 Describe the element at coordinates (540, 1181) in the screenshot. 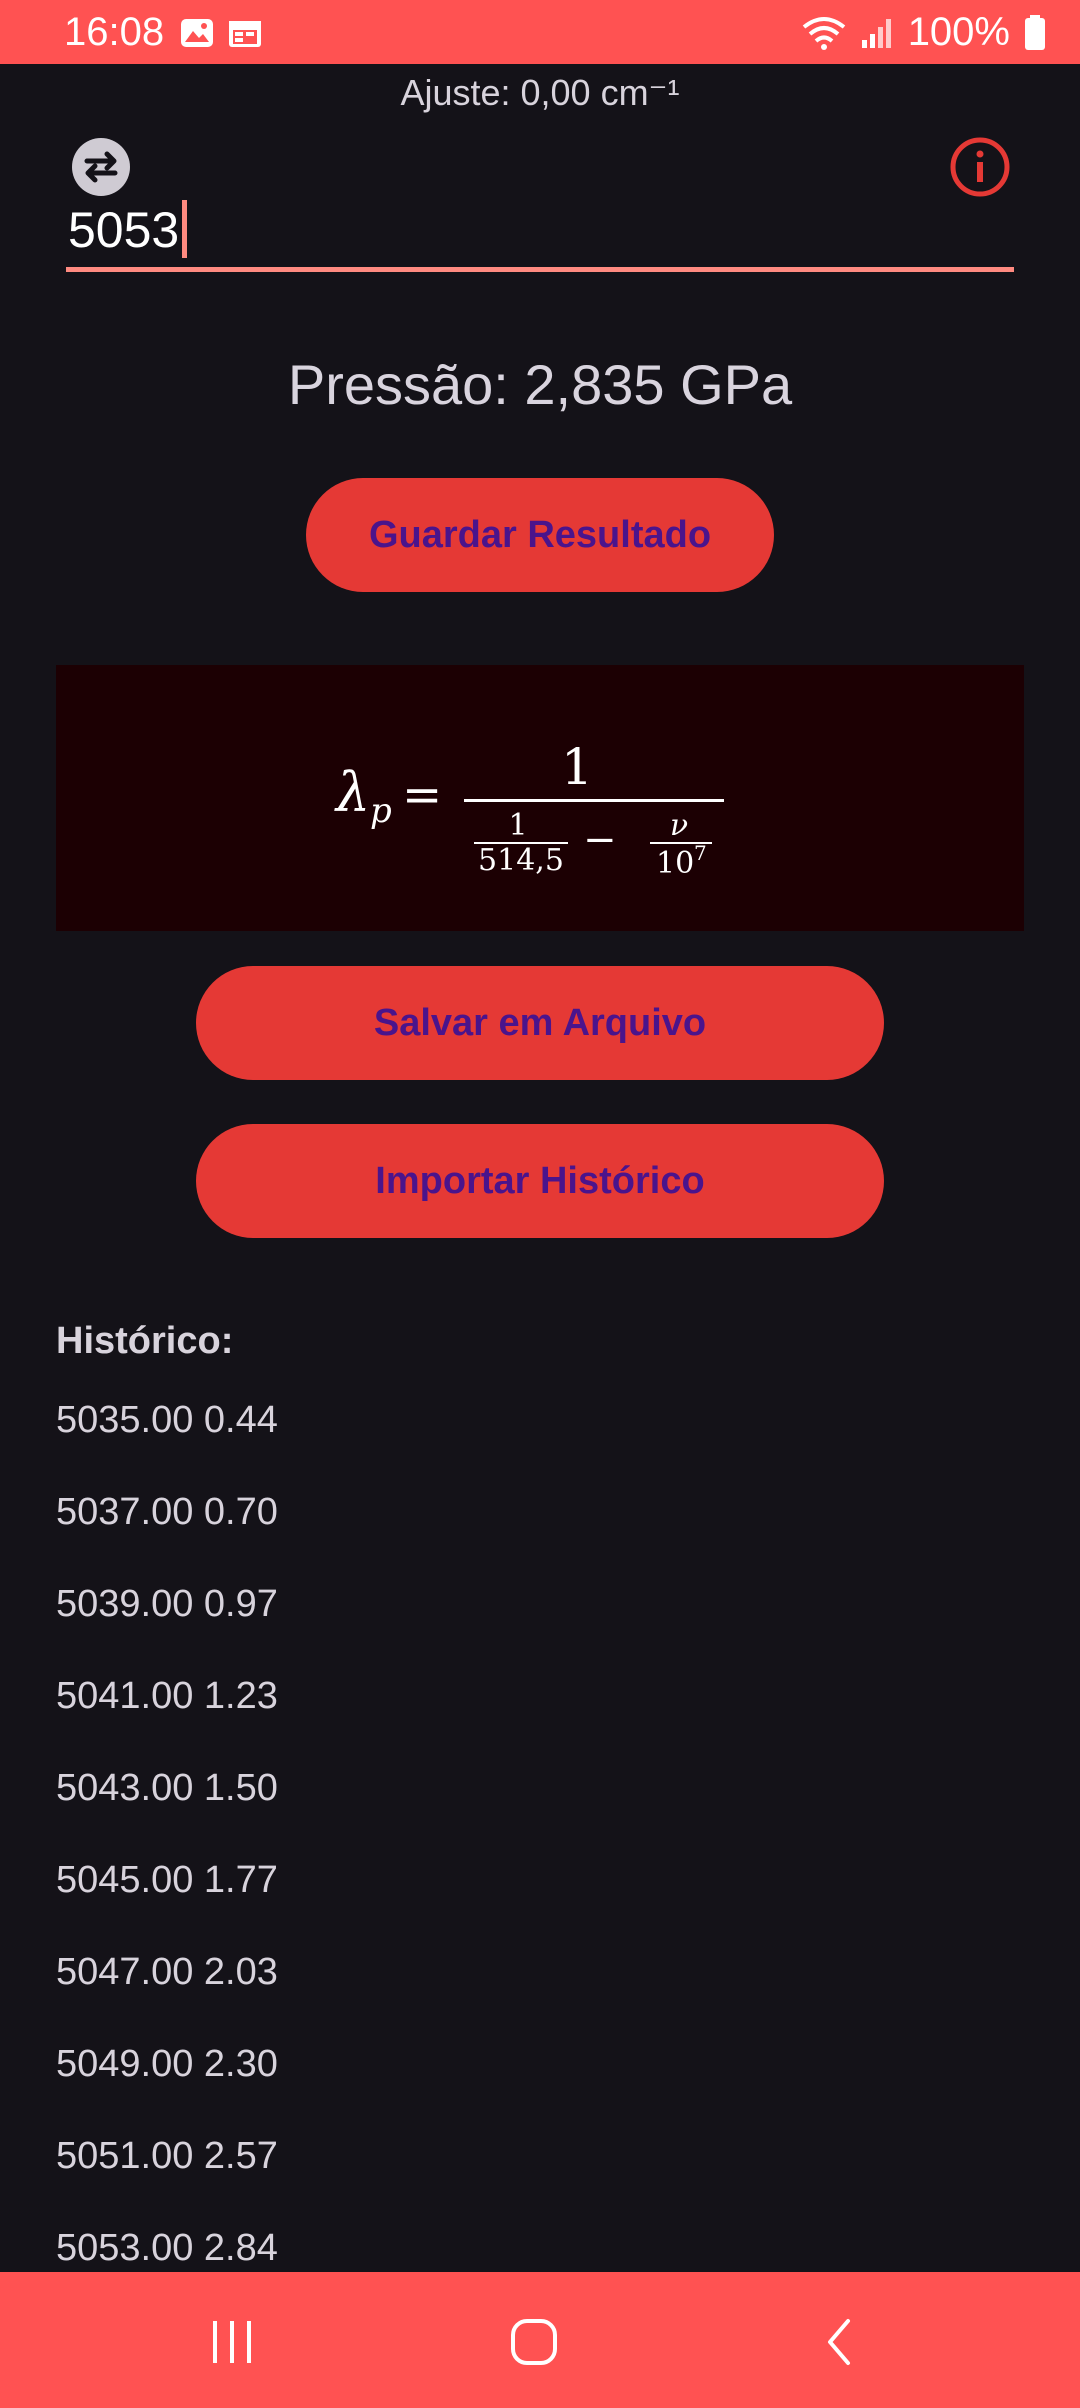

I see `importar-historico-button: Importar Histórico` at that location.